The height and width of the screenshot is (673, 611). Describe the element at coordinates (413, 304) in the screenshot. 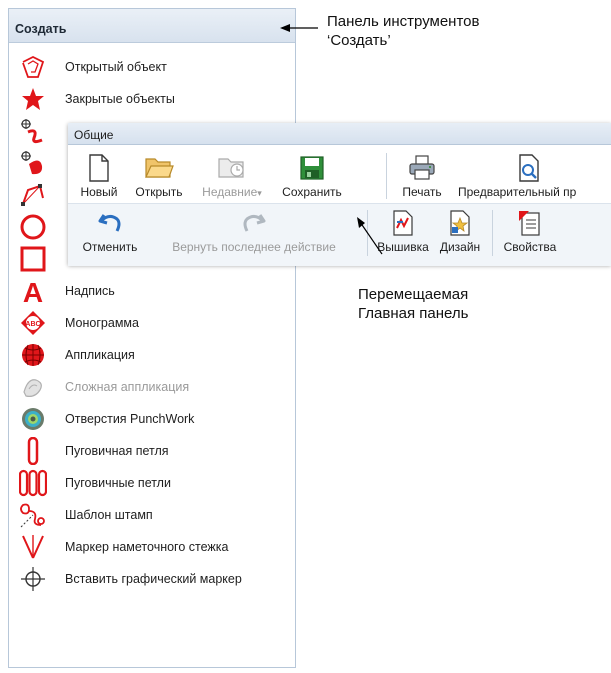

I see `general-panel-callout: Перемещаемая Главная панель` at that location.